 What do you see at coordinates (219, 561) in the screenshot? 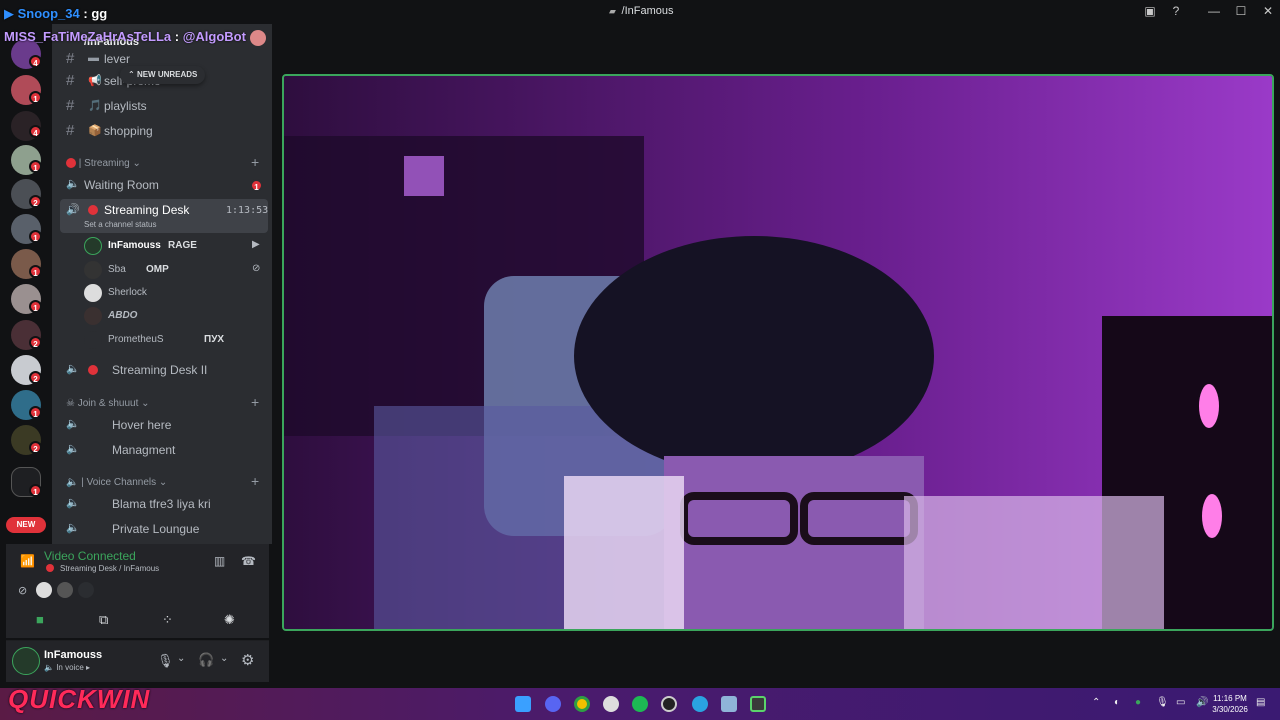
I see `noise-suppression-icon: ▥` at bounding box center [219, 561].